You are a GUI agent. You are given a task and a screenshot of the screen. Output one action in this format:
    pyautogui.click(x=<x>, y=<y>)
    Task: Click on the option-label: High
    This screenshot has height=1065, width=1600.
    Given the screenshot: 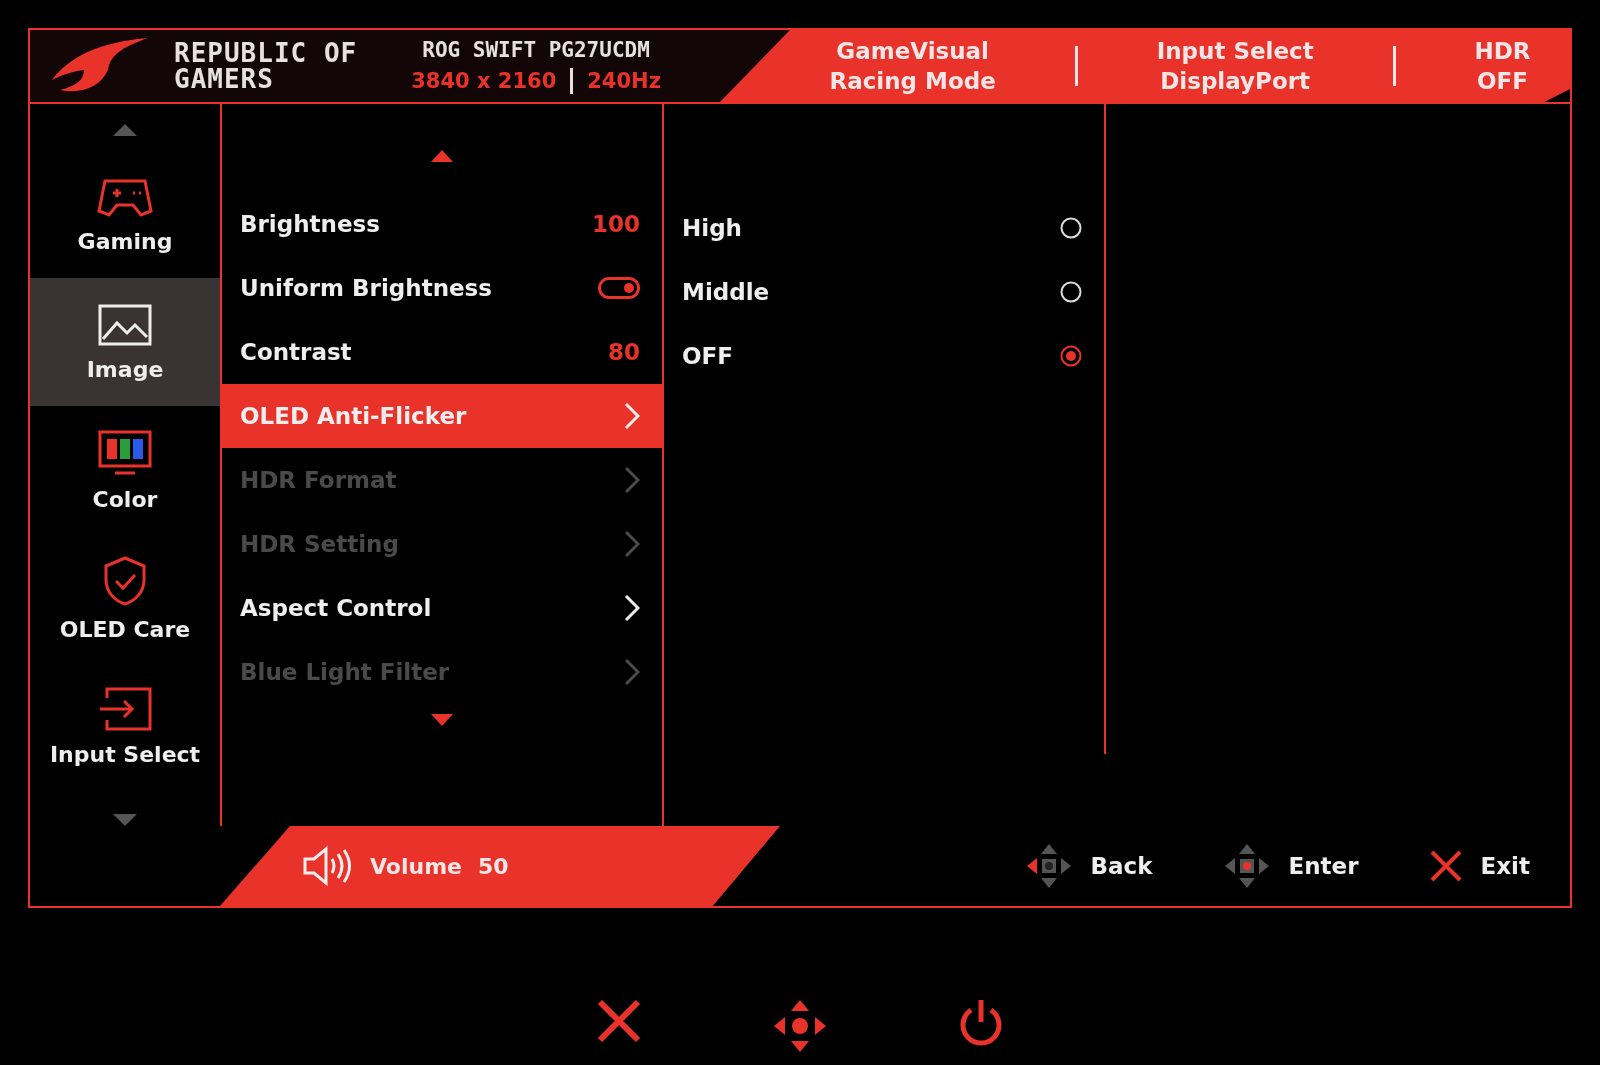 What is the action you would take?
    pyautogui.click(x=712, y=228)
    